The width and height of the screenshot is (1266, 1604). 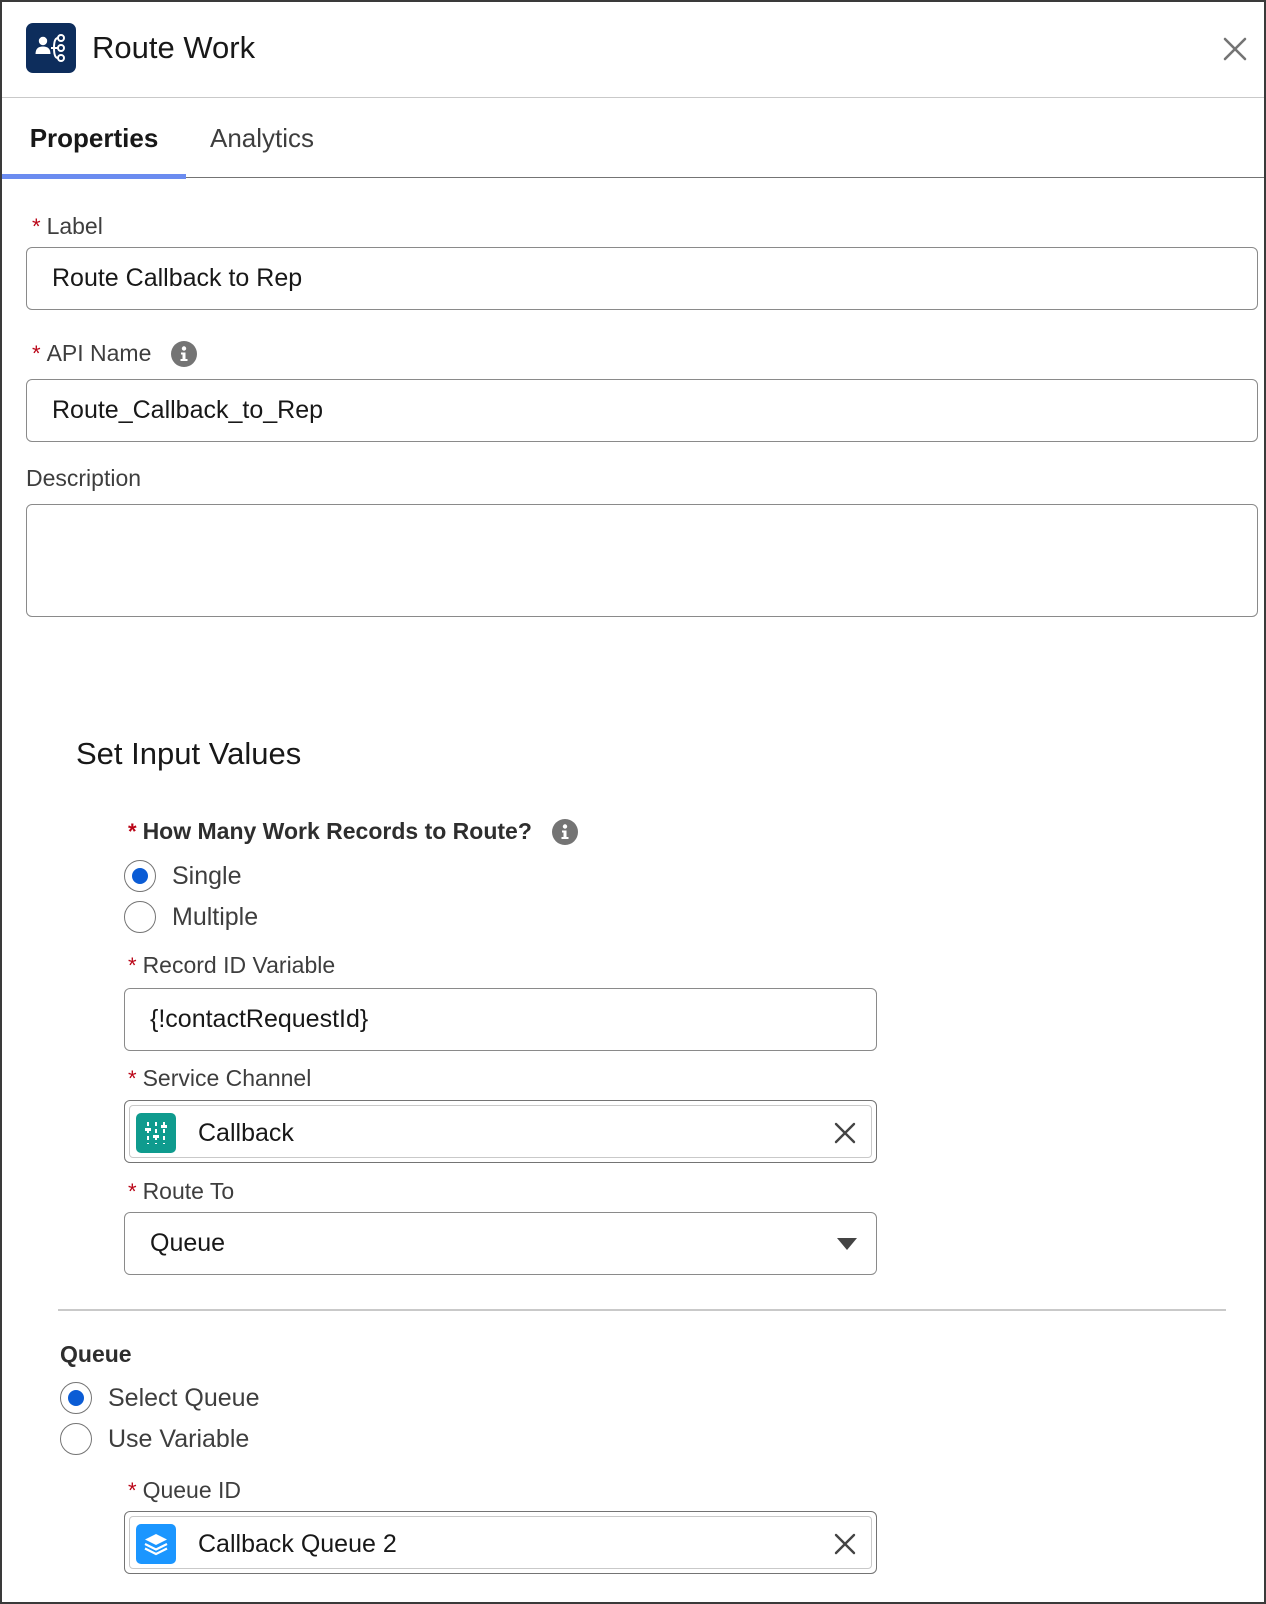 What do you see at coordinates (633, 50) in the screenshot?
I see `panel-header: Route Work` at bounding box center [633, 50].